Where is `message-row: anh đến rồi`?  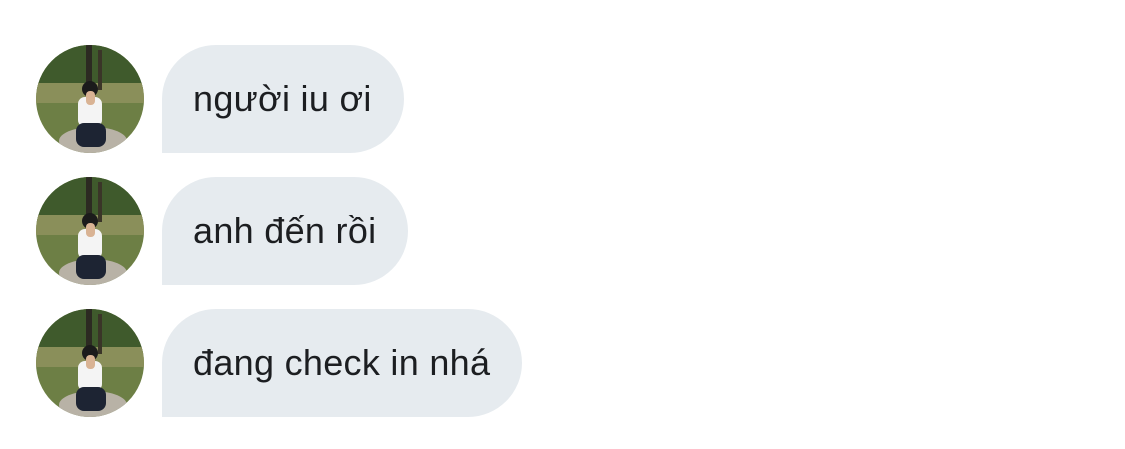
message-row: anh đến rồi is located at coordinates (222, 231).